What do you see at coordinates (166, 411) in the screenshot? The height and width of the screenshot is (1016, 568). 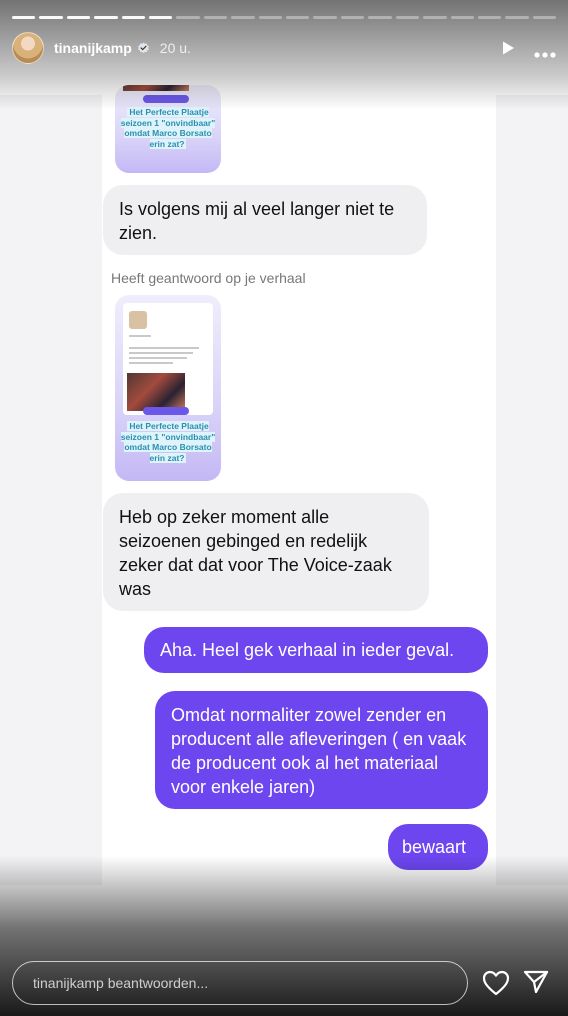 I see `thumbnail-pill` at bounding box center [166, 411].